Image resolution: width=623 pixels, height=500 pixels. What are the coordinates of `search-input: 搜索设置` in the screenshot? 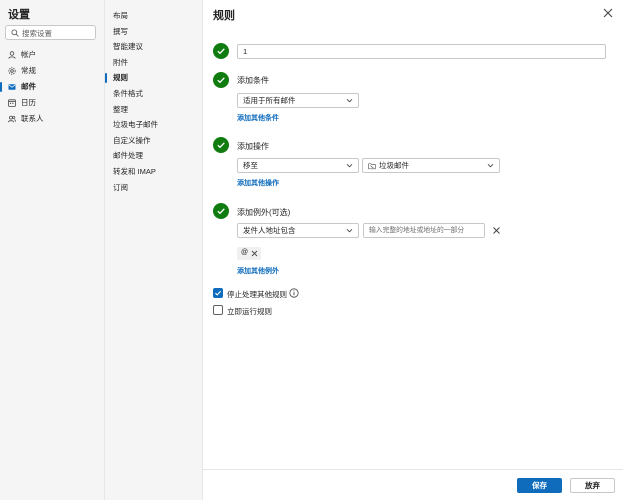 It's located at (50, 32).